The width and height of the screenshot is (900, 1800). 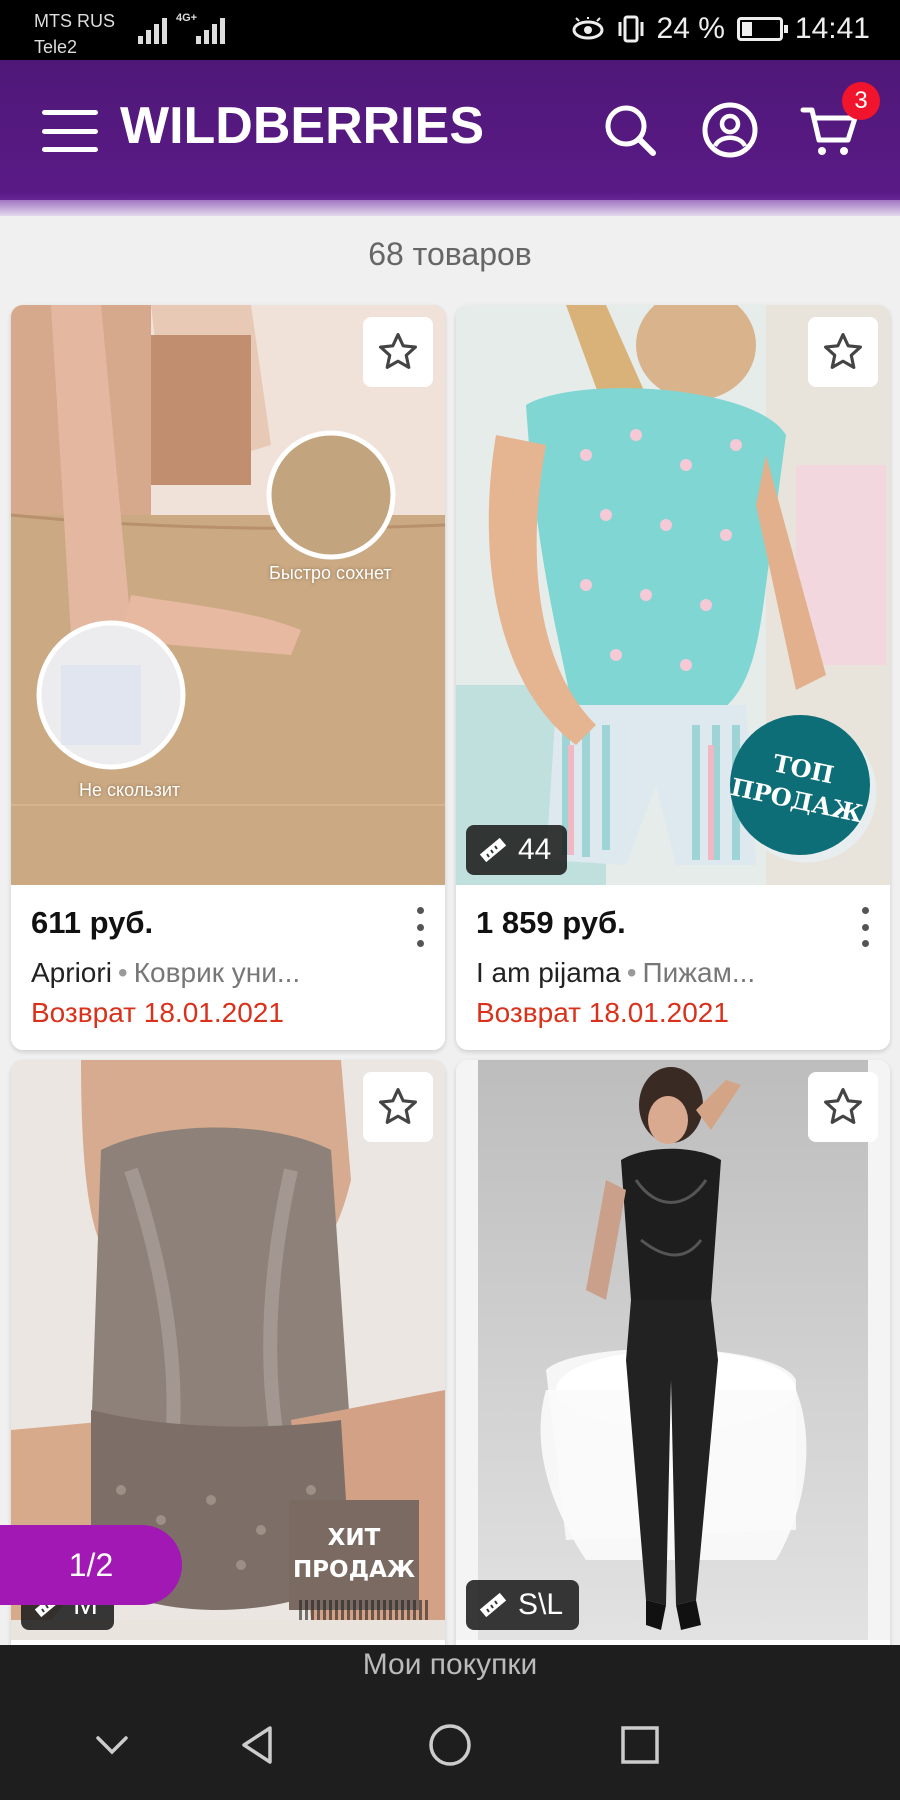 I want to click on page-indicator-label: 1/2, so click(x=91, y=1565).